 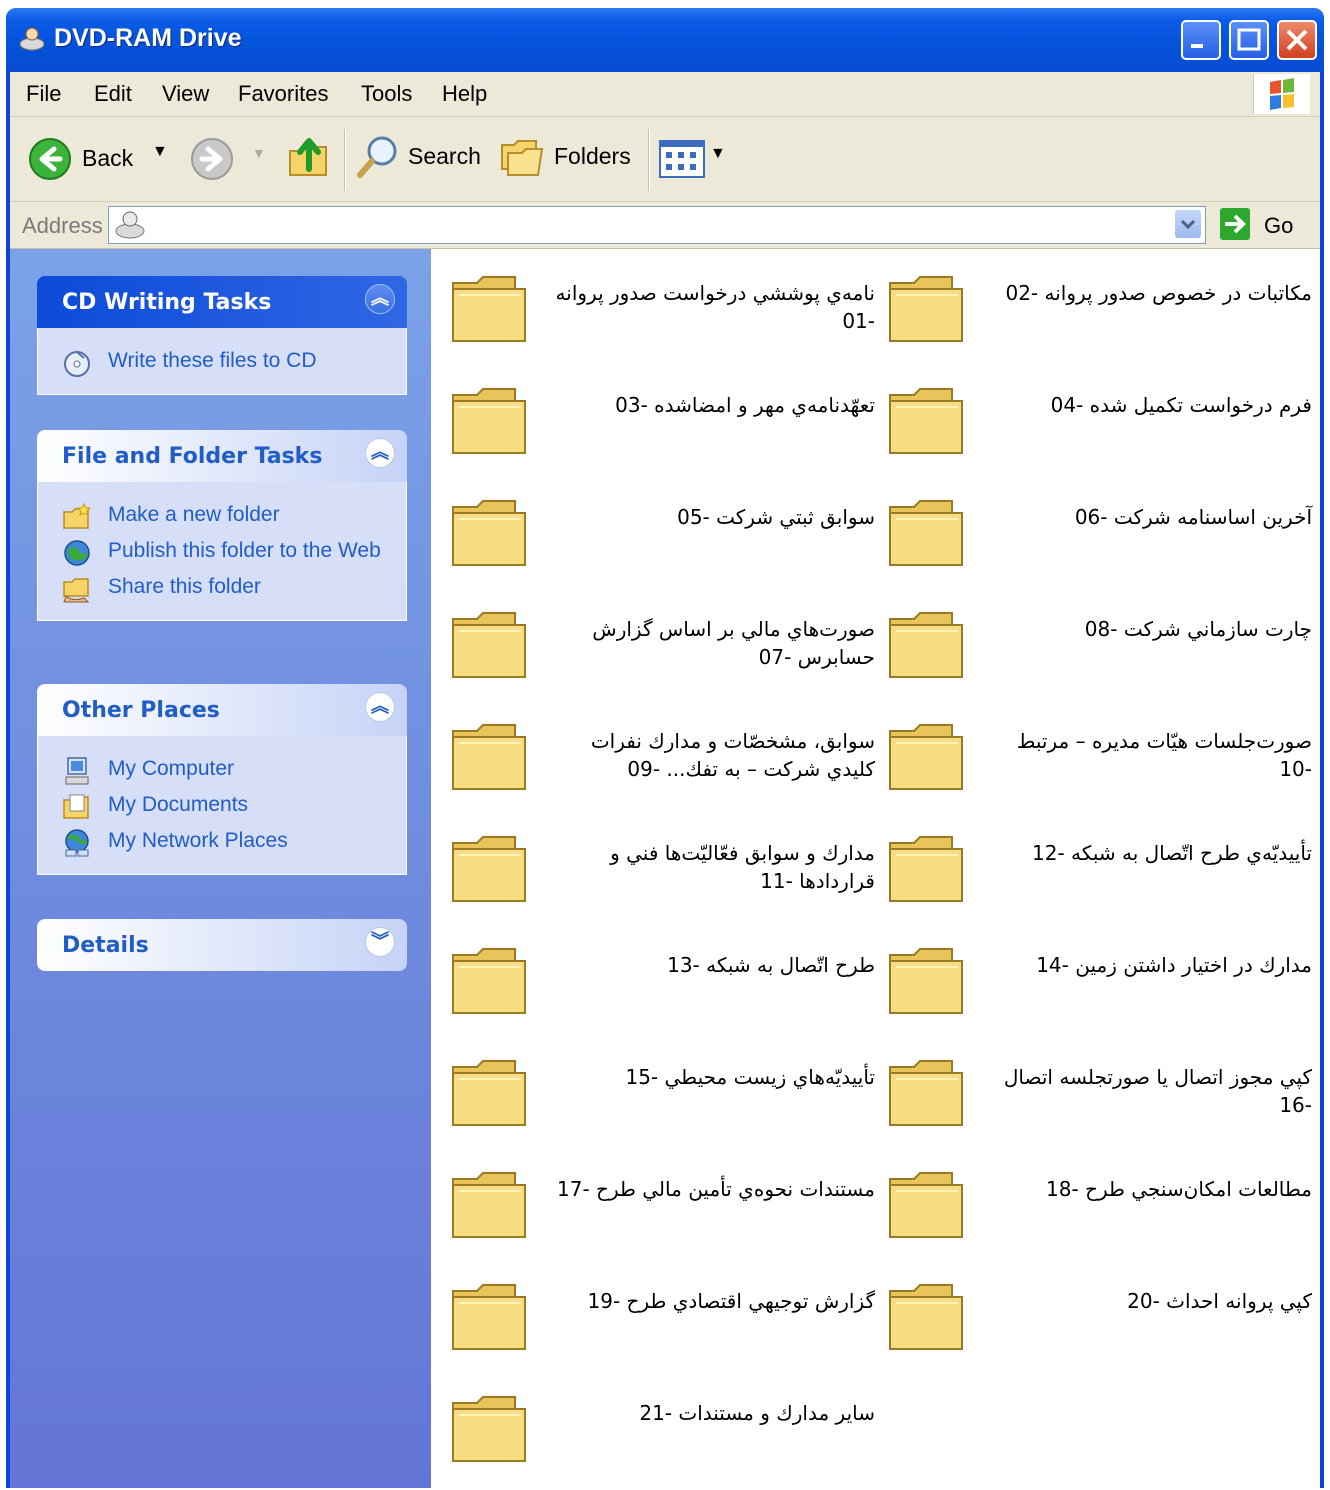 I want to click on address-bar: Address Go, so click(x=665, y=225).